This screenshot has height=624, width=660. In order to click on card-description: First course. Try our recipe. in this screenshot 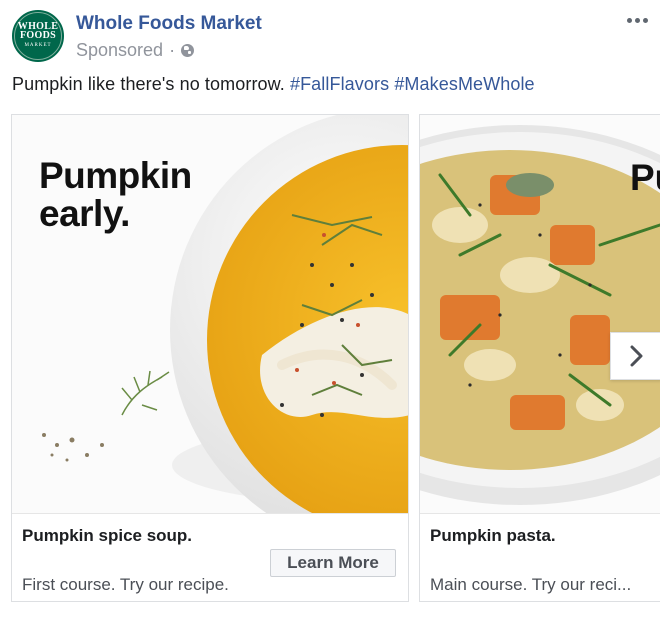, I will do `click(125, 584)`.